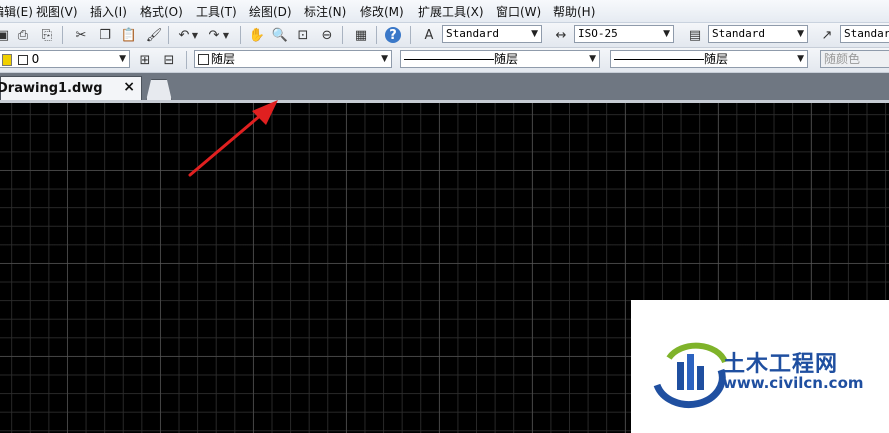 The image size is (889, 433). I want to click on watermark-url: www.civilcn.com, so click(793, 383).